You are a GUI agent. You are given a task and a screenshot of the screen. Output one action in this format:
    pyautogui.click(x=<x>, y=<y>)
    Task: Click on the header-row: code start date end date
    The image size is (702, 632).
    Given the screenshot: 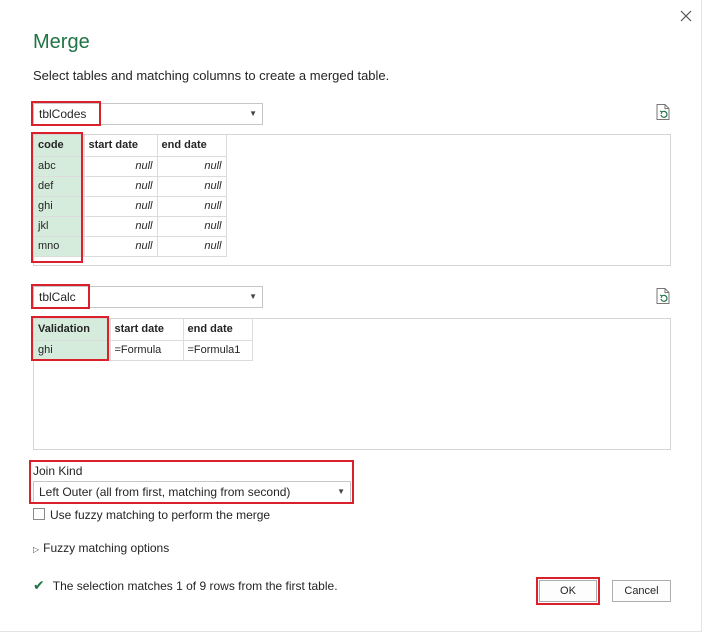 What is the action you would take?
    pyautogui.click(x=130, y=146)
    